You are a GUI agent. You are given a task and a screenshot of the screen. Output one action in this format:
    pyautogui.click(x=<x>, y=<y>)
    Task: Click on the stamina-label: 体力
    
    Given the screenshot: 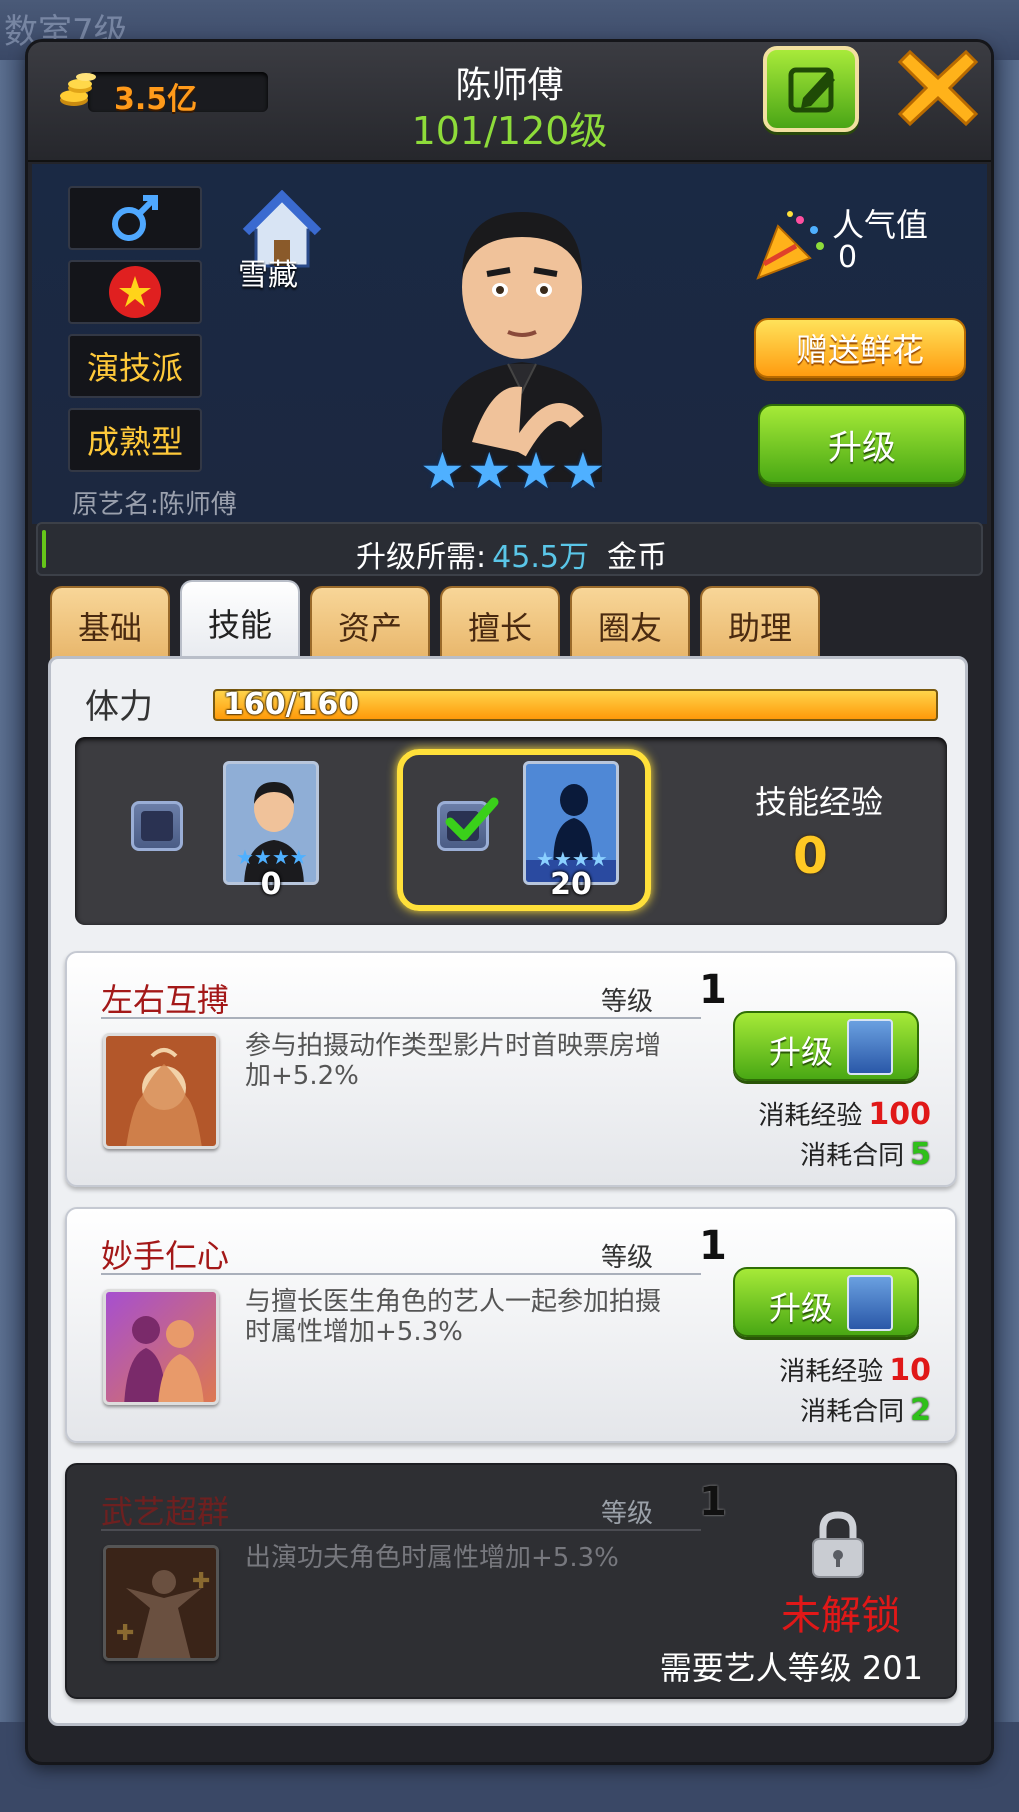 What is the action you would take?
    pyautogui.click(x=119, y=707)
    